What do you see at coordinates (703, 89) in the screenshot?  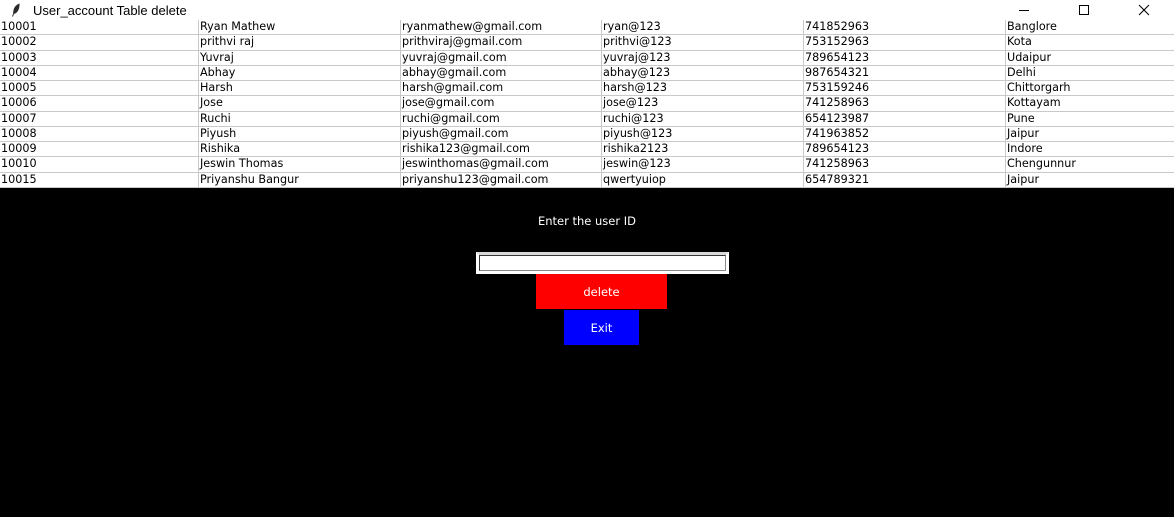 I see `table-cell-password: harsh@123` at bounding box center [703, 89].